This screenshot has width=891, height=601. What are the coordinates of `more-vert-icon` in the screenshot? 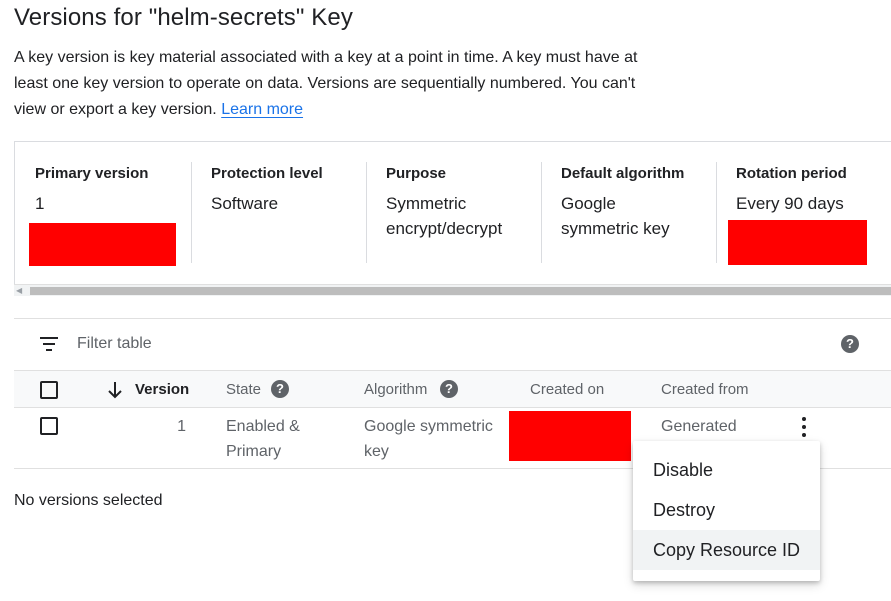 It's located at (804, 428).